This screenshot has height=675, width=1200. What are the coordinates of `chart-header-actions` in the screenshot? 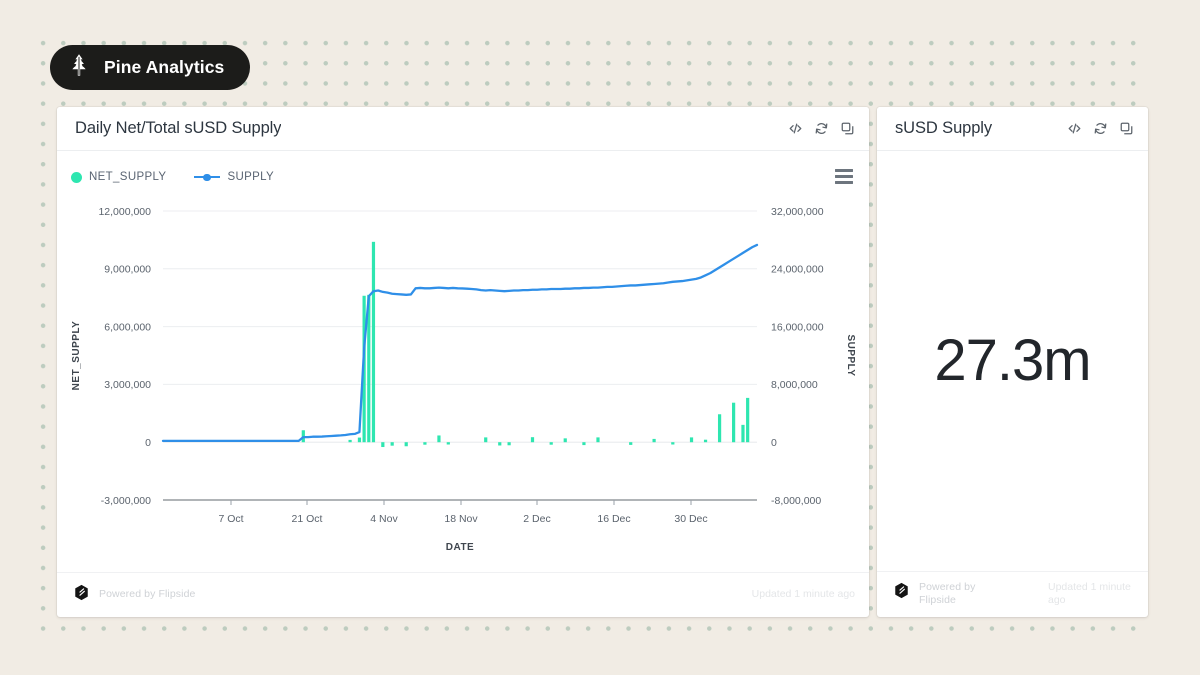 It's located at (821, 128).